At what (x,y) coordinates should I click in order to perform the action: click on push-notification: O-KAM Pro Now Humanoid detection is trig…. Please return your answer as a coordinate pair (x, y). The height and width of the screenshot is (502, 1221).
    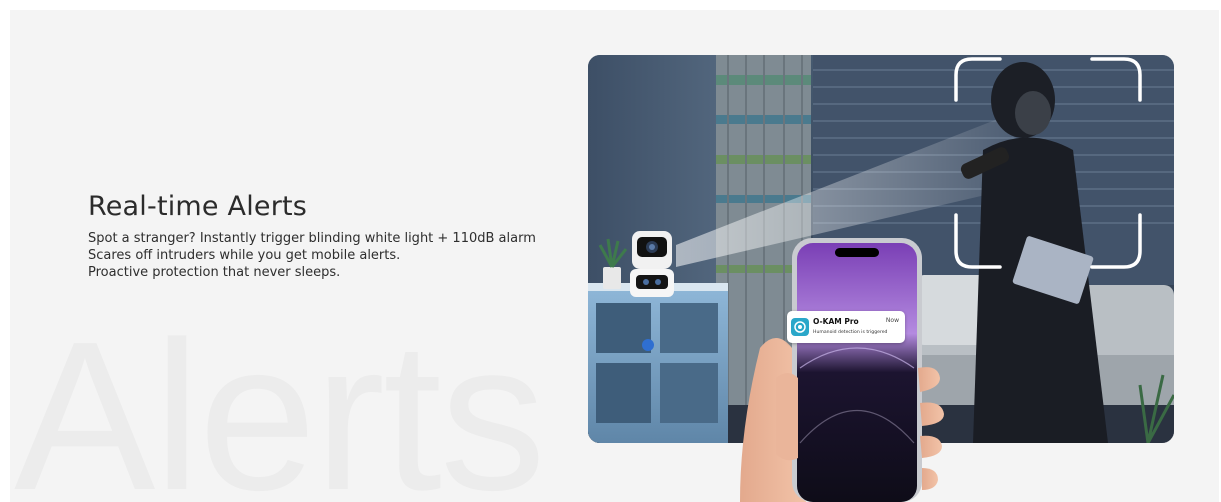
    Looking at the image, I should click on (846, 327).